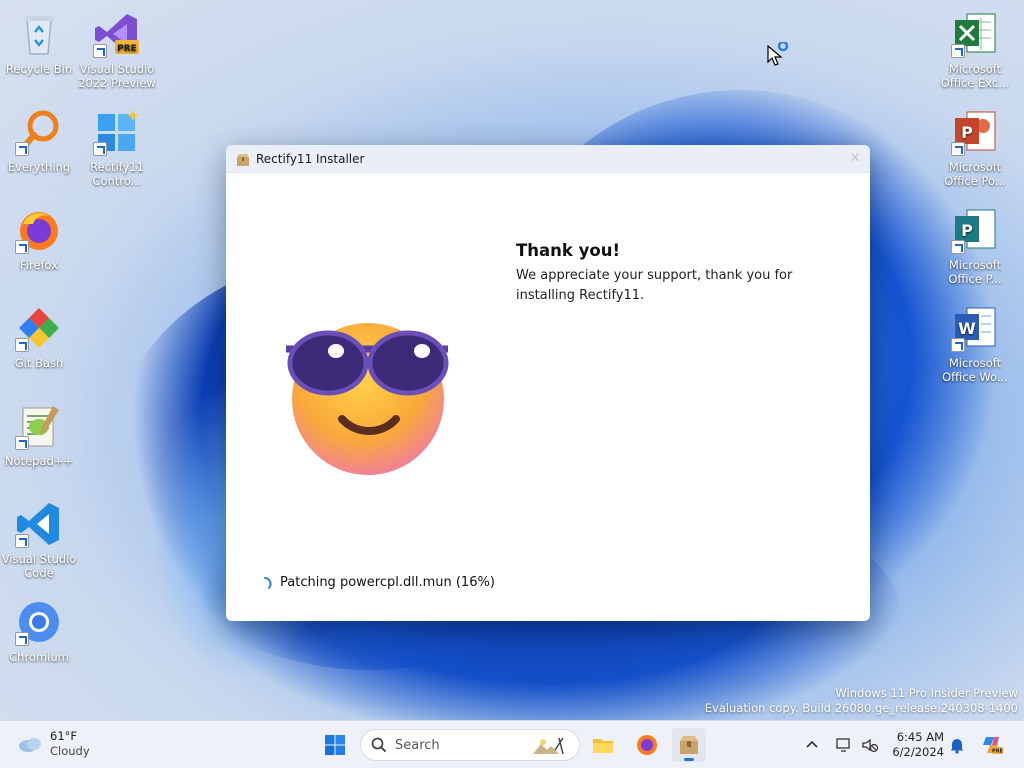  I want to click on show-hidden-icons-button, so click(812, 744).